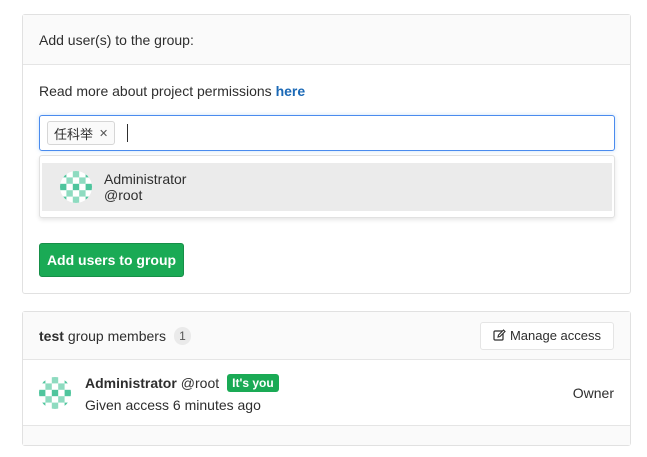 The width and height of the screenshot is (647, 457). I want to click on manage-access-button: Manage access, so click(547, 335).